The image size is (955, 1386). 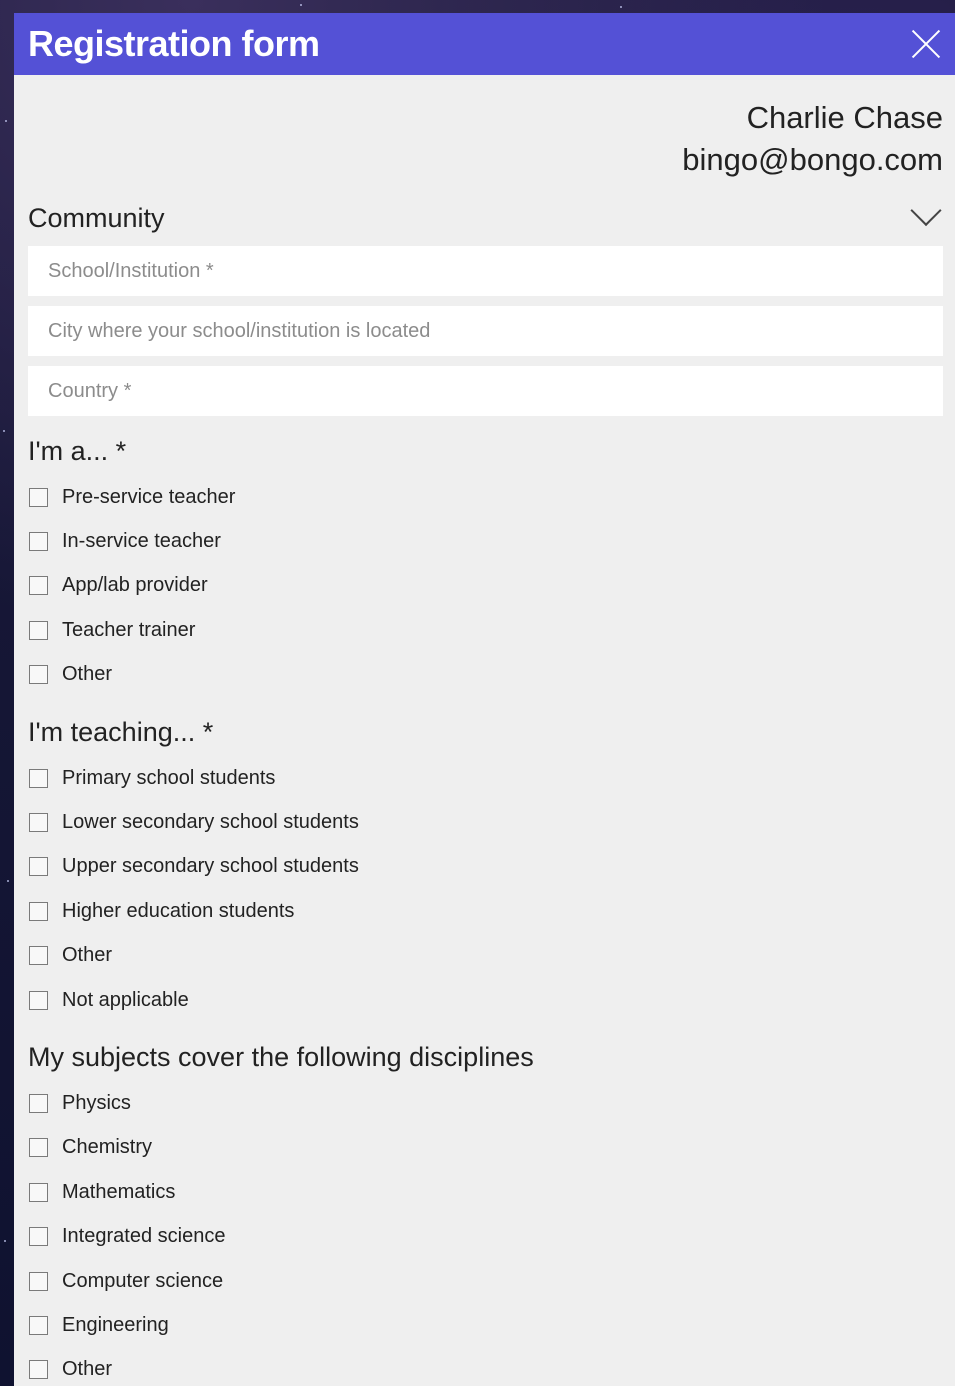 What do you see at coordinates (143, 1280) in the screenshot?
I see `option-label: Computer science` at bounding box center [143, 1280].